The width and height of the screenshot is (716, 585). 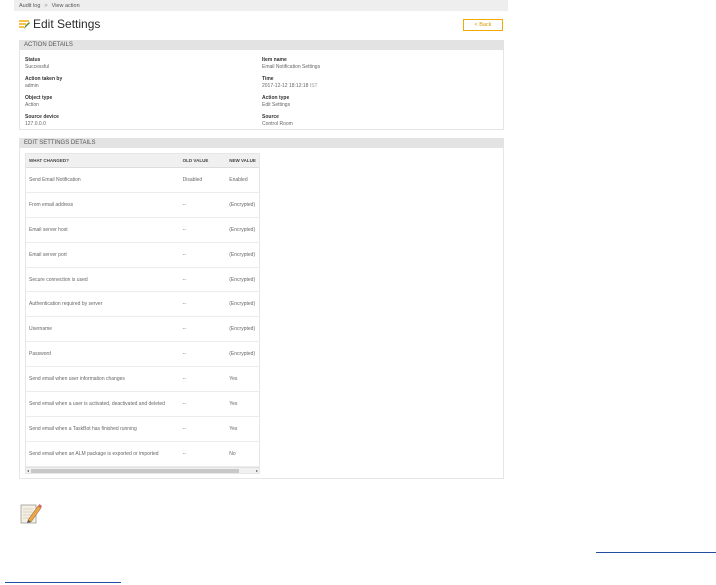 I want to click on detail-label: Action taken by, so click(x=44, y=79).